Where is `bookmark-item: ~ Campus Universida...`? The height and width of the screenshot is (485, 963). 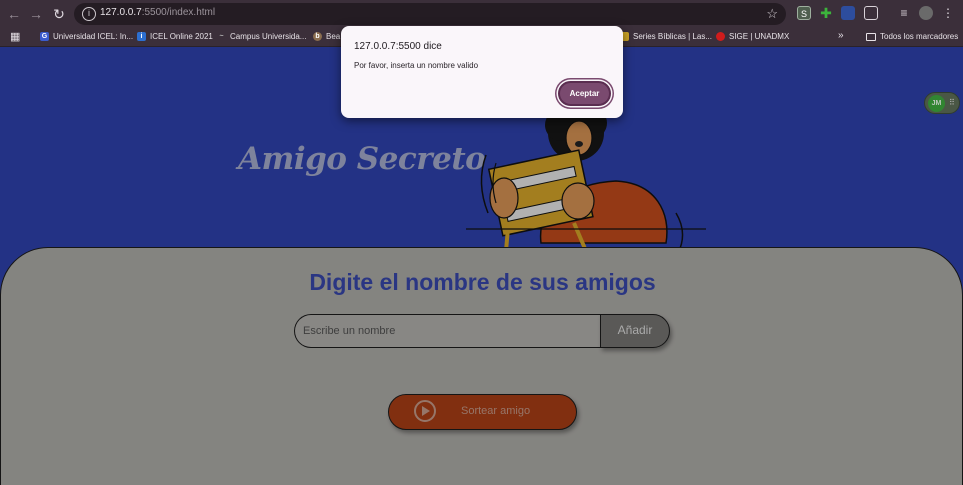 bookmark-item: ~ Campus Universida... is located at coordinates (261, 36).